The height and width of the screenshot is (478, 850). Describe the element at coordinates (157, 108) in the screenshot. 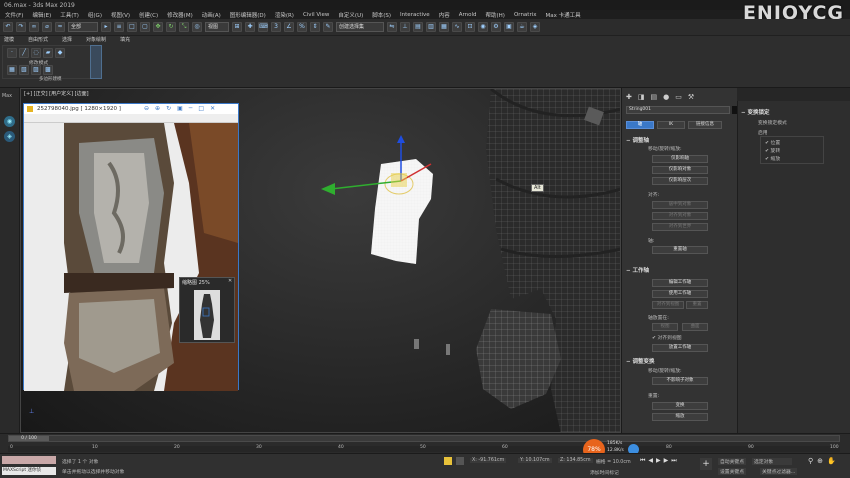

I see `zoom-in-icon: ⊕` at that location.